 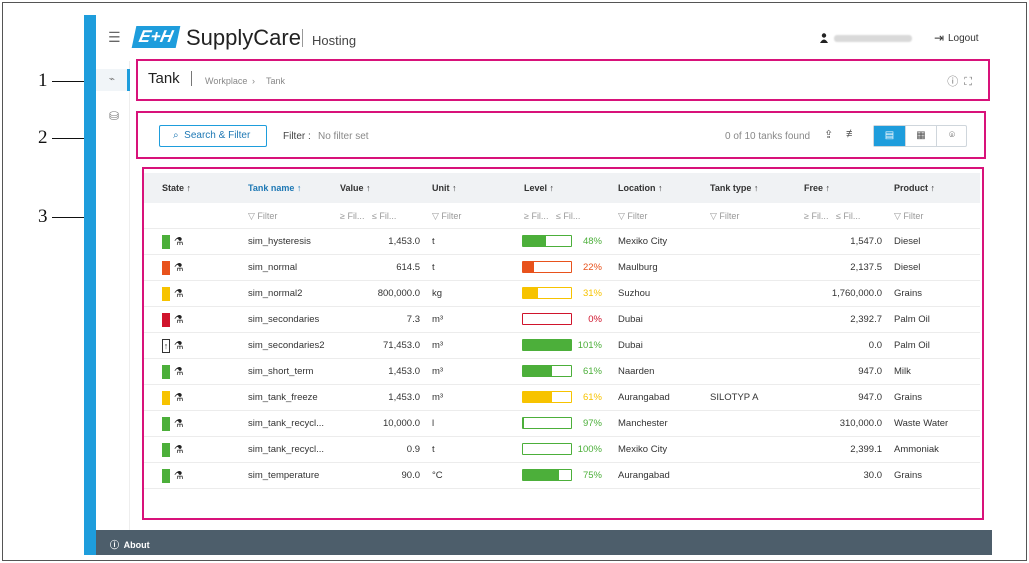 I want to click on topbar: ☰ E+H SupplyCare Hosting ⇥ Logout, so click(x=544, y=38).